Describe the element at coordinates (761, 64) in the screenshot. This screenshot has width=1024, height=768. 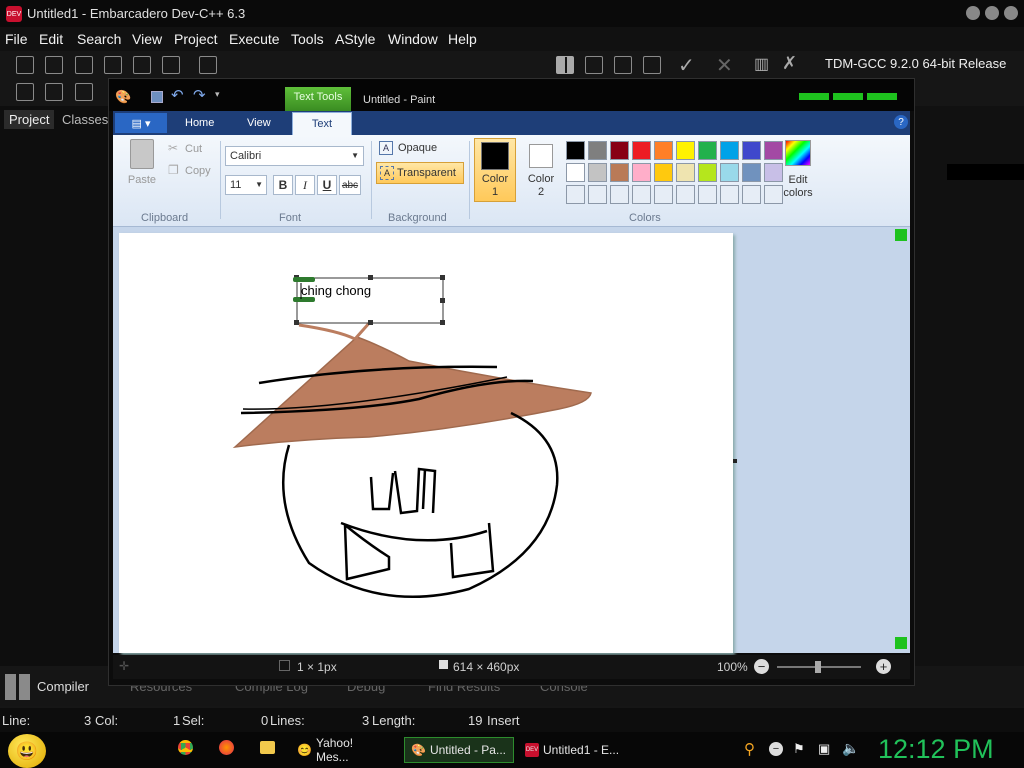
I see `chart-icon: ▥` at that location.